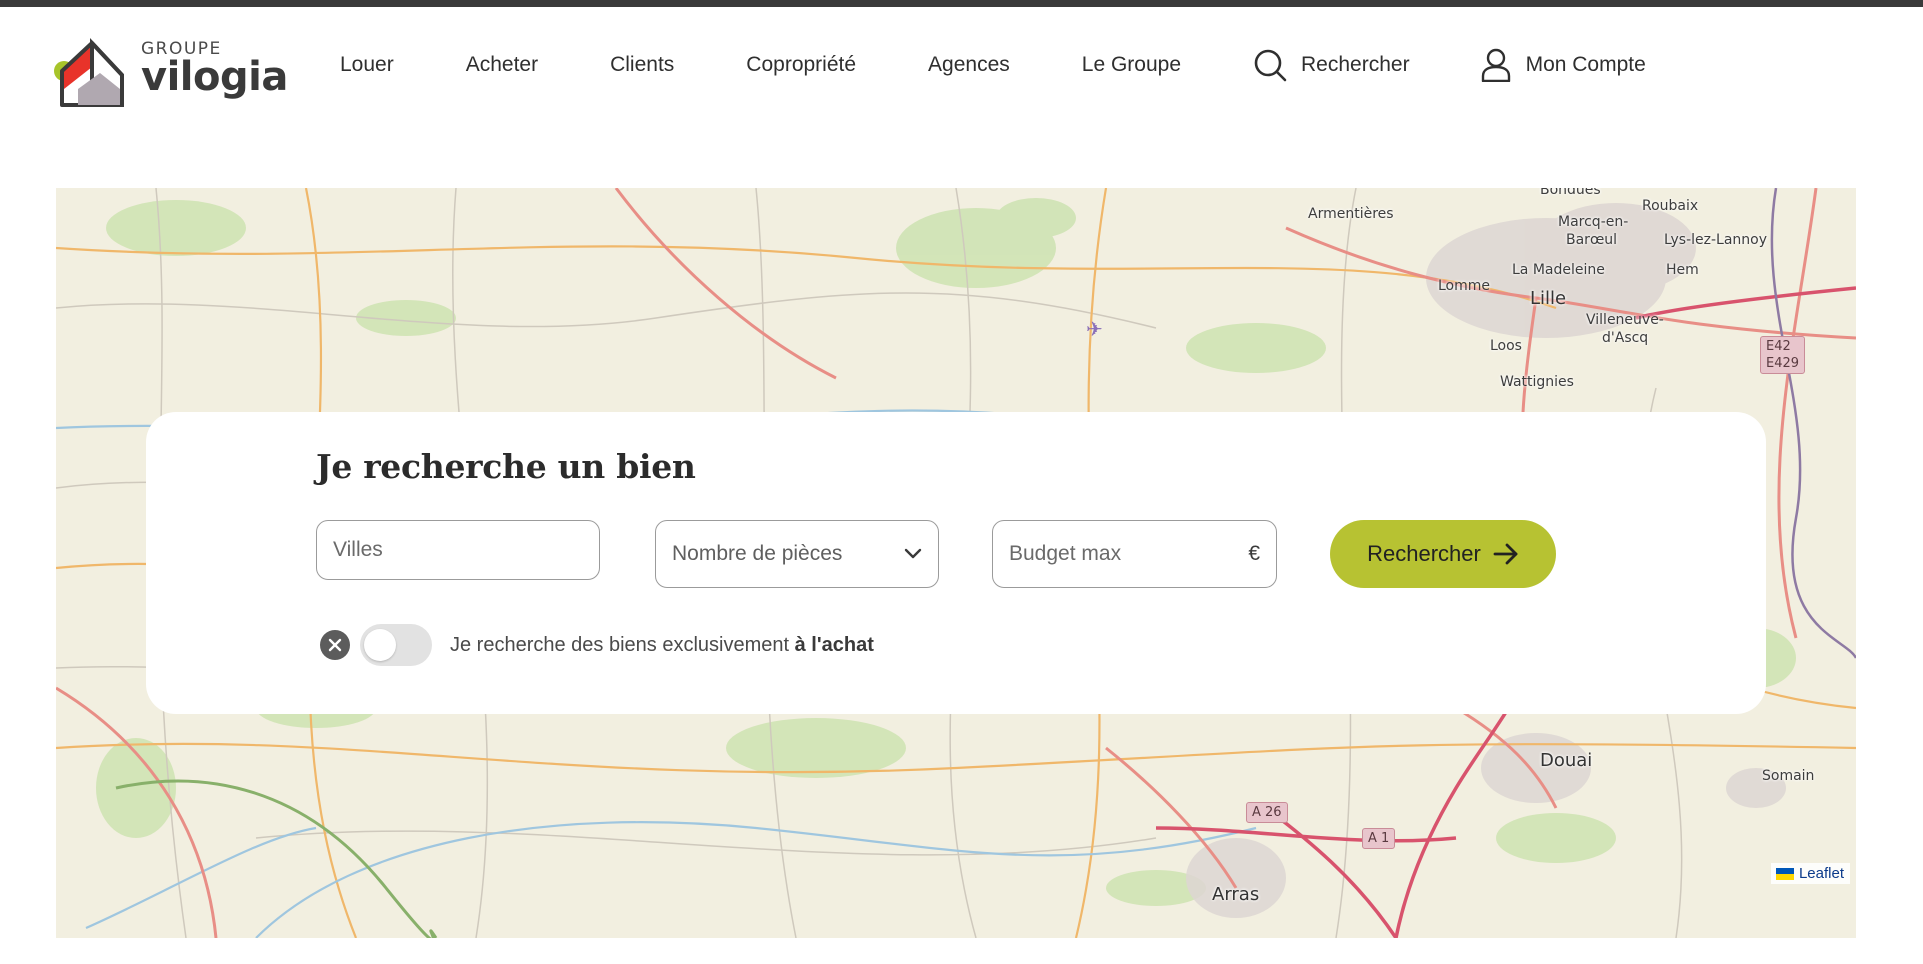 This screenshot has height=964, width=1923. What do you see at coordinates (1625, 320) in the screenshot?
I see `map-label-villeneuve: Villeneuve-` at bounding box center [1625, 320].